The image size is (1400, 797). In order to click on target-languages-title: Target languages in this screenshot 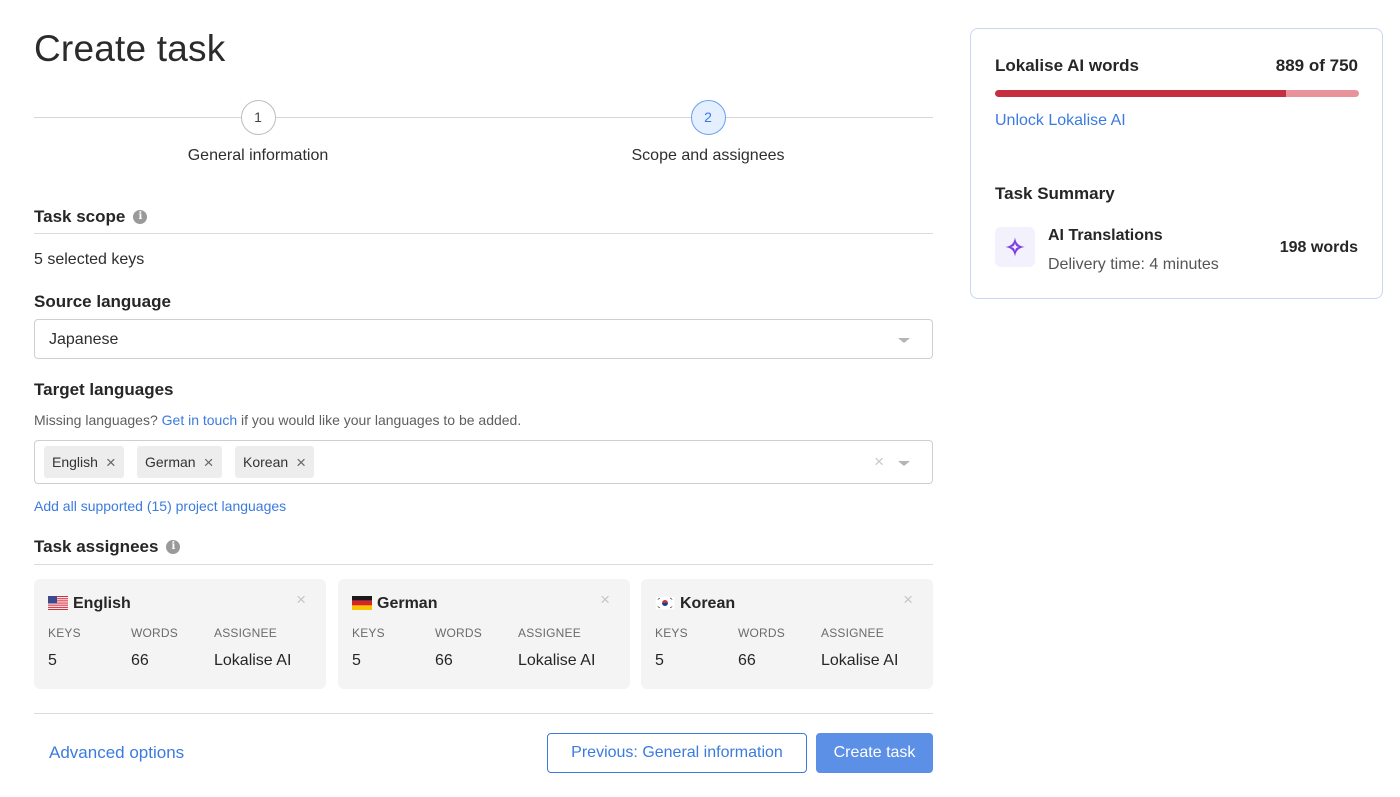, I will do `click(104, 390)`.